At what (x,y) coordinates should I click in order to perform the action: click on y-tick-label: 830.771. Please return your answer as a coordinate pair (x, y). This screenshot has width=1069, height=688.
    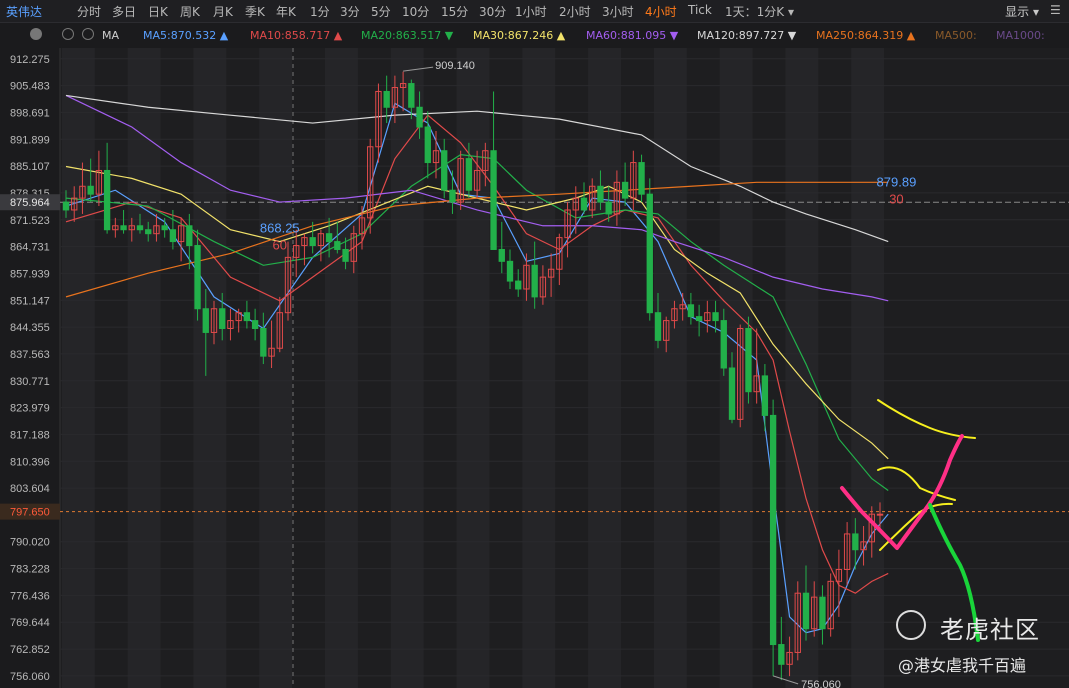
    Looking at the image, I should click on (30, 382).